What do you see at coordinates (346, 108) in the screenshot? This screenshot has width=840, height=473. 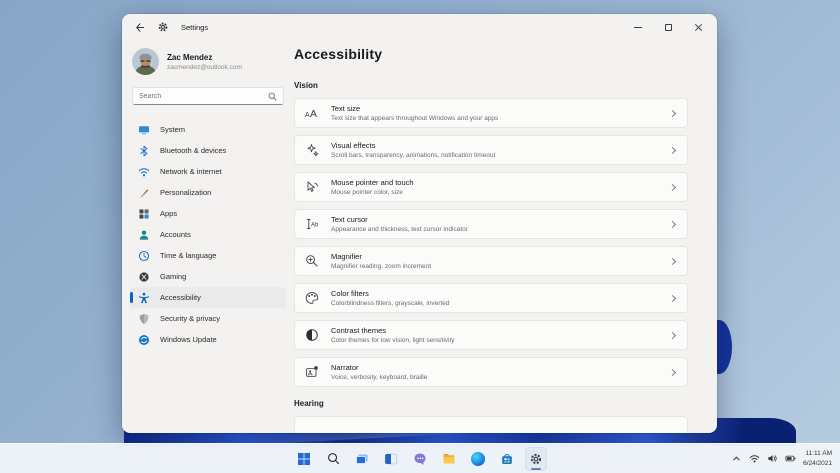 I see `card-title: Text size` at bounding box center [346, 108].